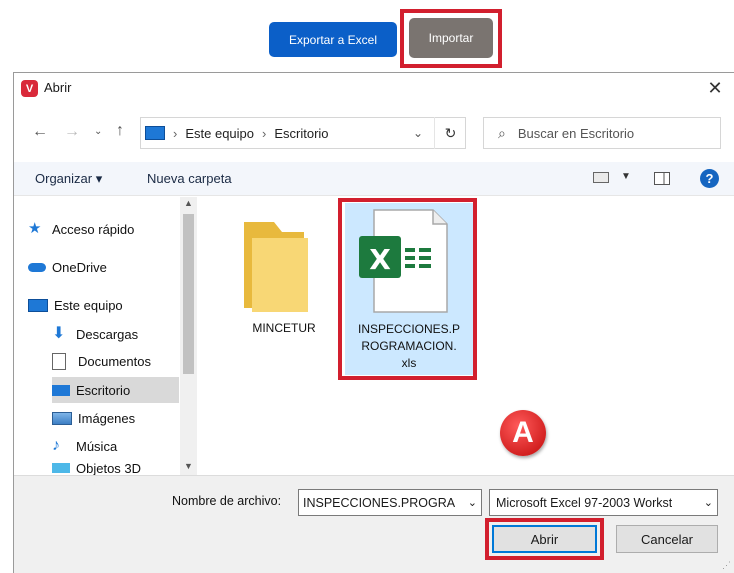 This screenshot has height=573, width=734. Describe the element at coordinates (667, 539) in the screenshot. I see `cancel-button: Cancelar` at that location.